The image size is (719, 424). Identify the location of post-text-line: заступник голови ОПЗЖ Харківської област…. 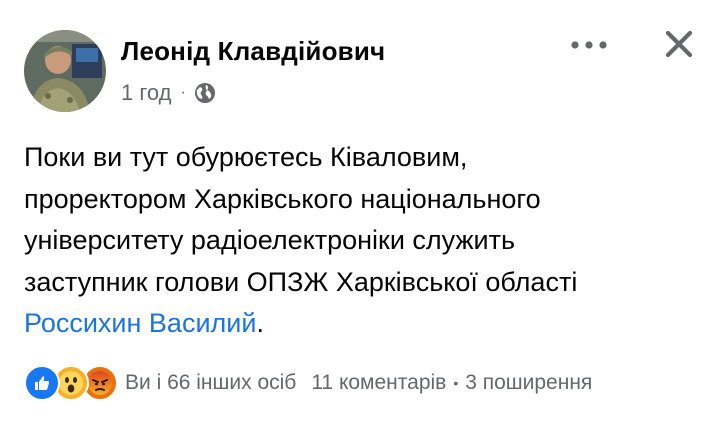
(301, 281).